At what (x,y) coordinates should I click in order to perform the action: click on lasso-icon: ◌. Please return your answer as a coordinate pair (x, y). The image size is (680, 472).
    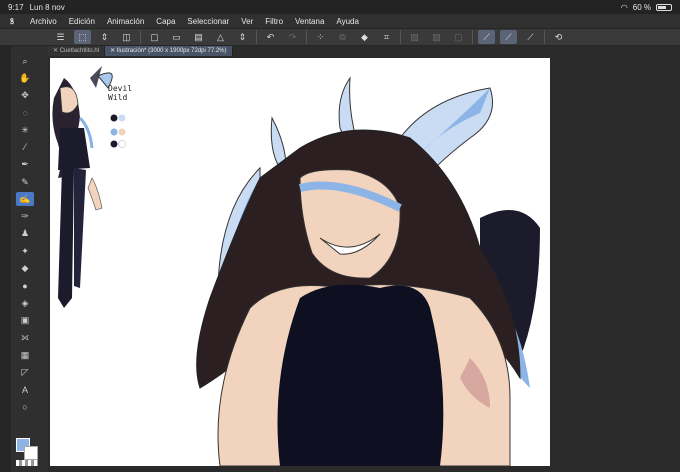
    Looking at the image, I should click on (25, 113).